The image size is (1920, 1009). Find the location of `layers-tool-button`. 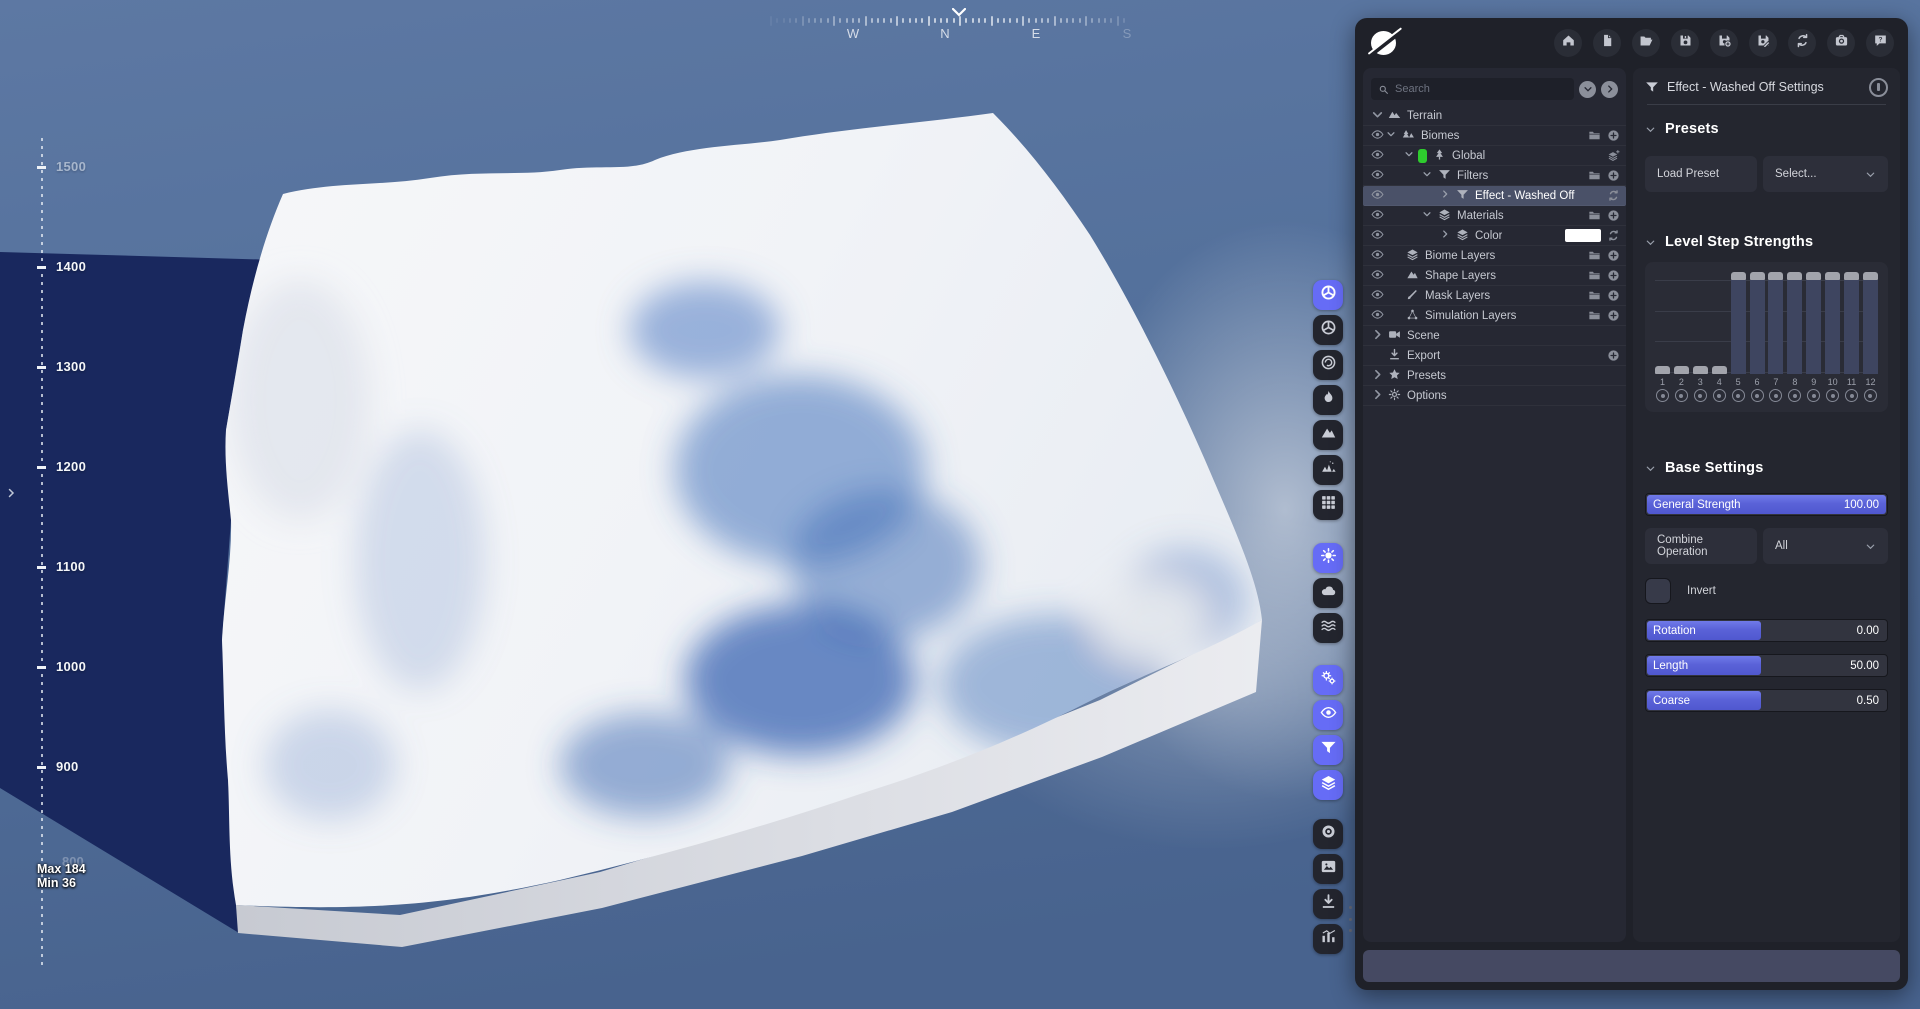

layers-tool-button is located at coordinates (1328, 785).